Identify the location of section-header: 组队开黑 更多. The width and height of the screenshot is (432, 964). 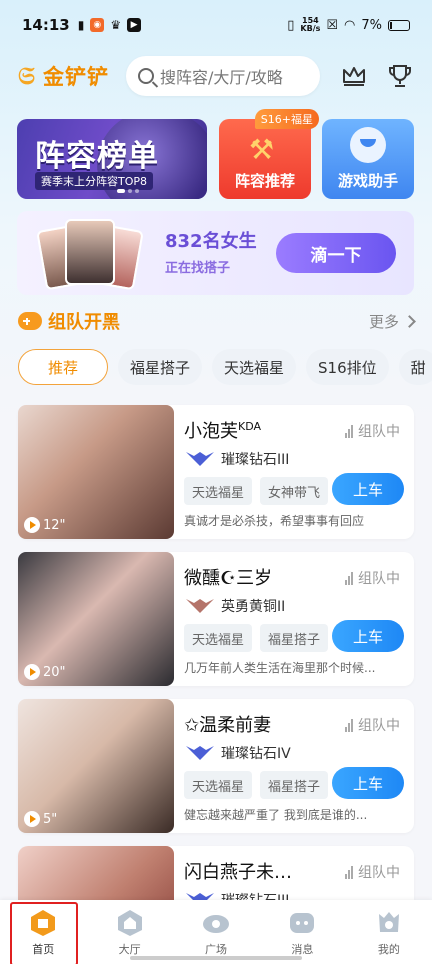
(217, 321).